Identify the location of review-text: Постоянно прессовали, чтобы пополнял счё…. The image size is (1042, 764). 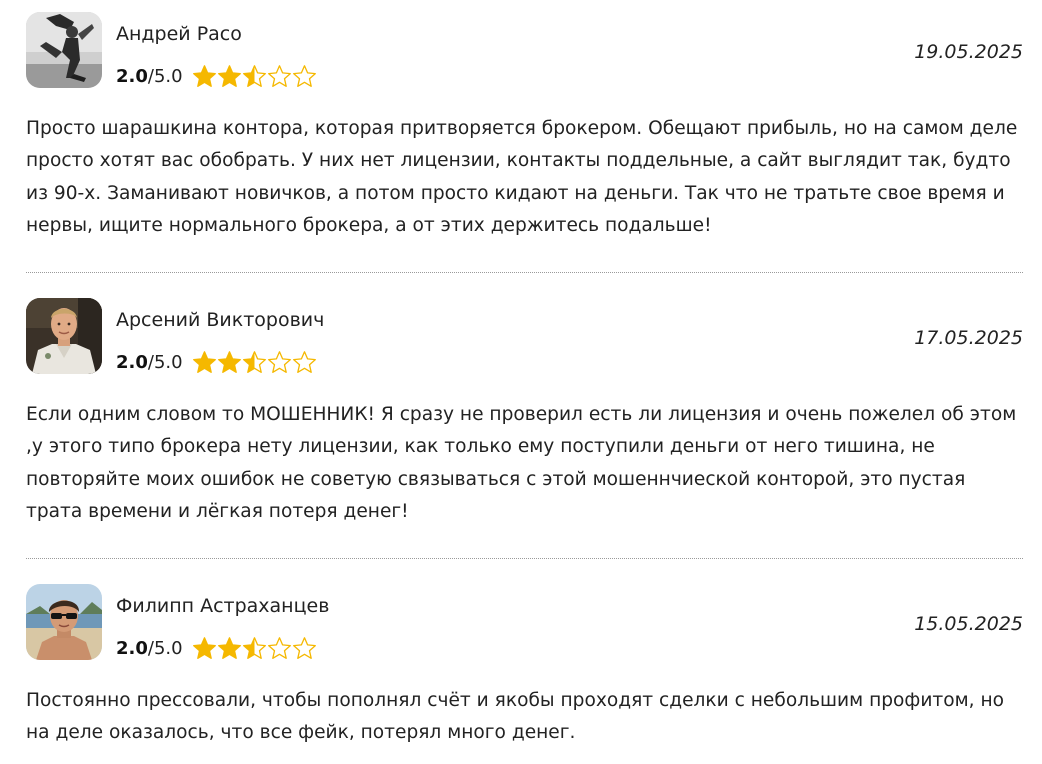
(515, 717).